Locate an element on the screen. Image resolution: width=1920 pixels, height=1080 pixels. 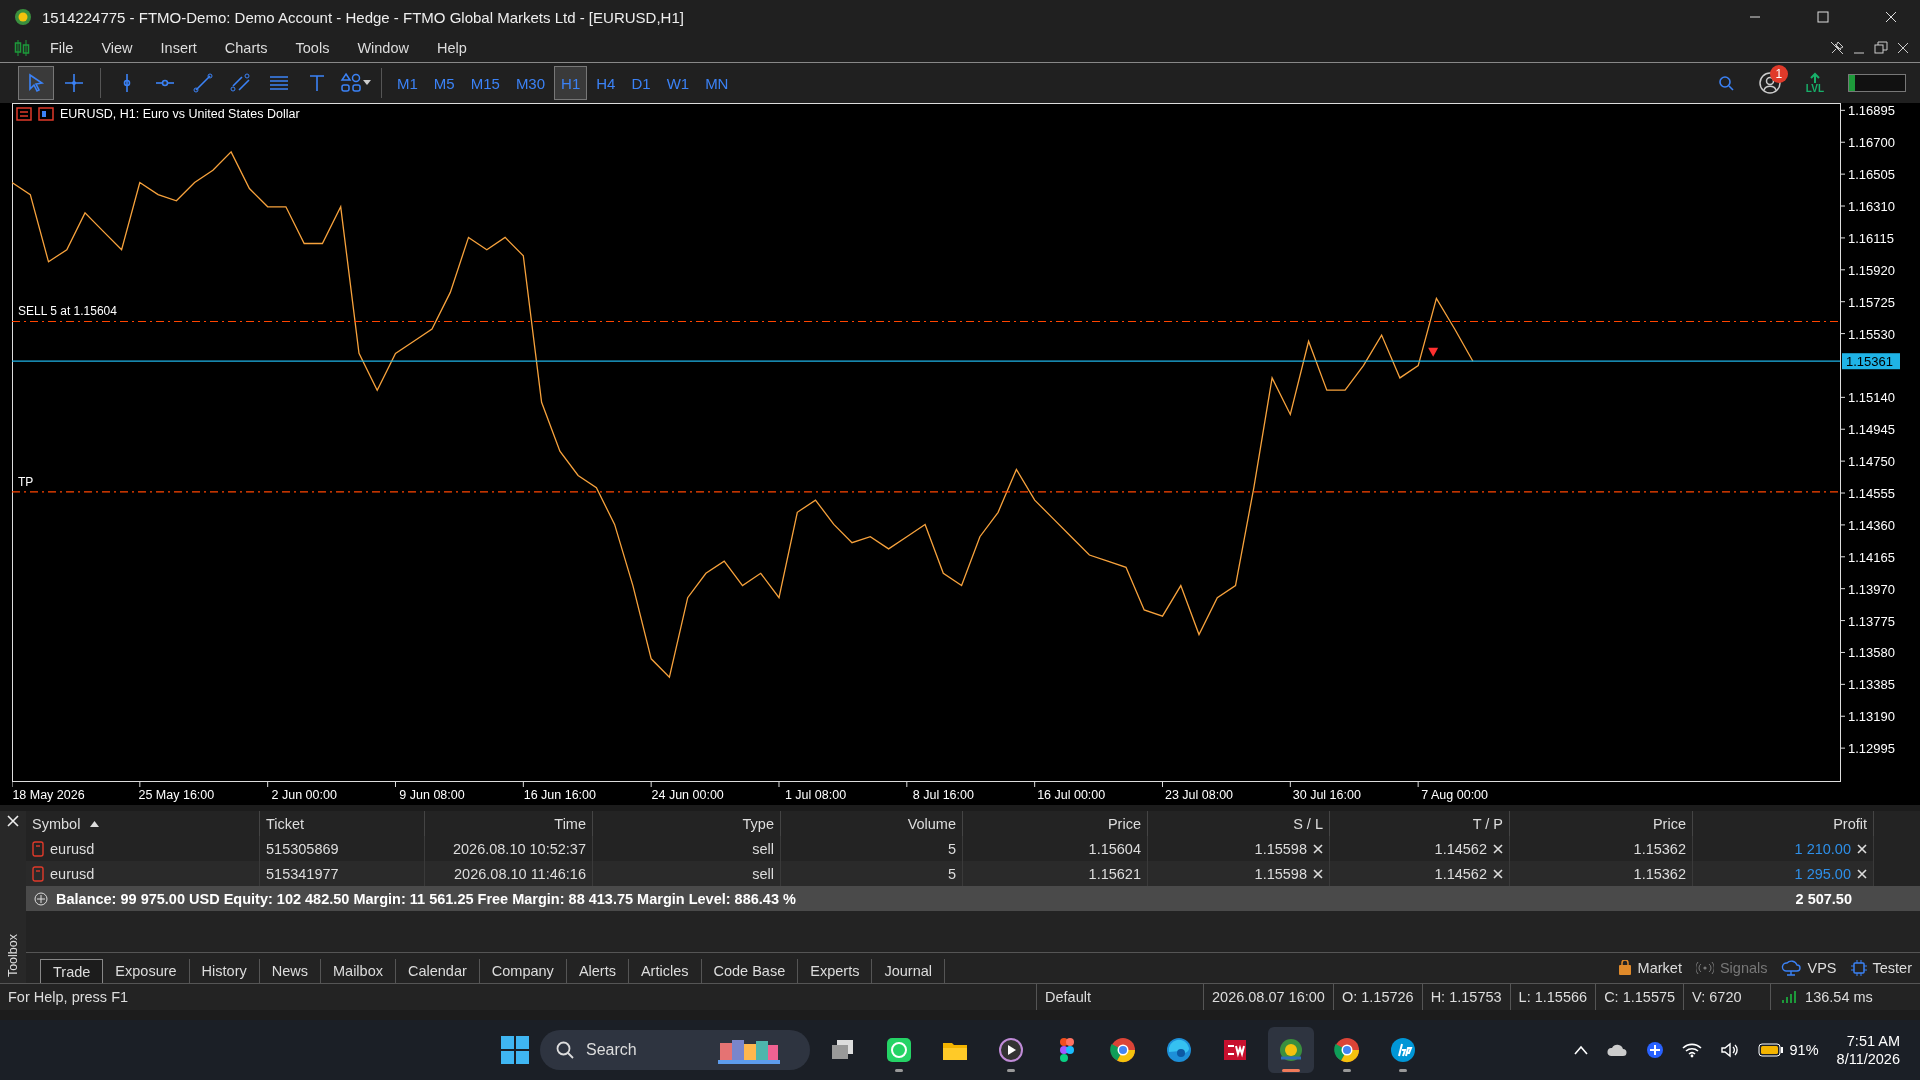
table-cell: 1.15598 is located at coordinates (1239, 873).